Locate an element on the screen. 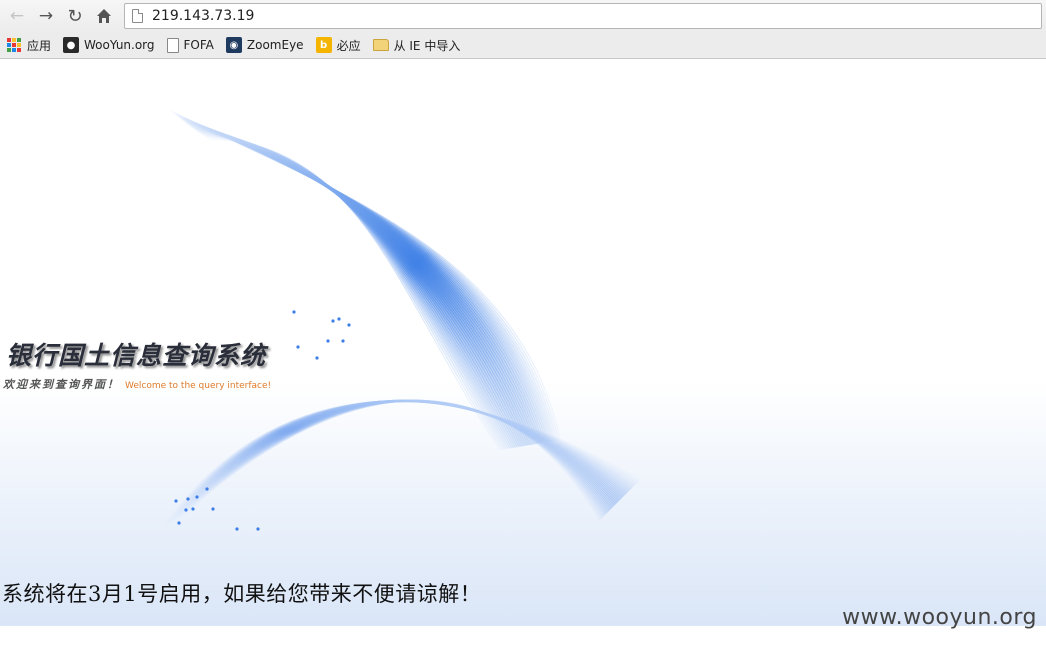 The width and height of the screenshot is (1046, 648). bookmark-label: 应用 is located at coordinates (39, 45).